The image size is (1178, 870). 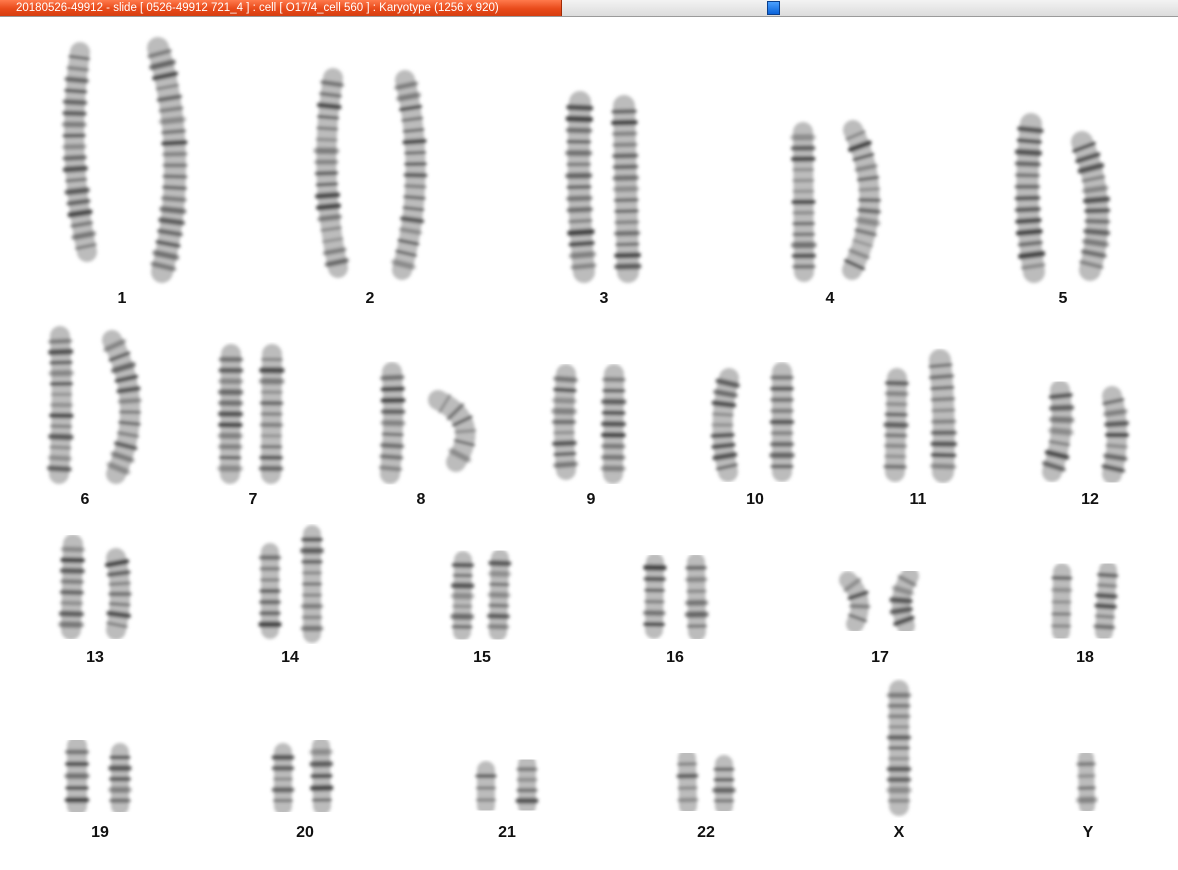 I want to click on chromosome-label-11: 11, so click(x=918, y=499).